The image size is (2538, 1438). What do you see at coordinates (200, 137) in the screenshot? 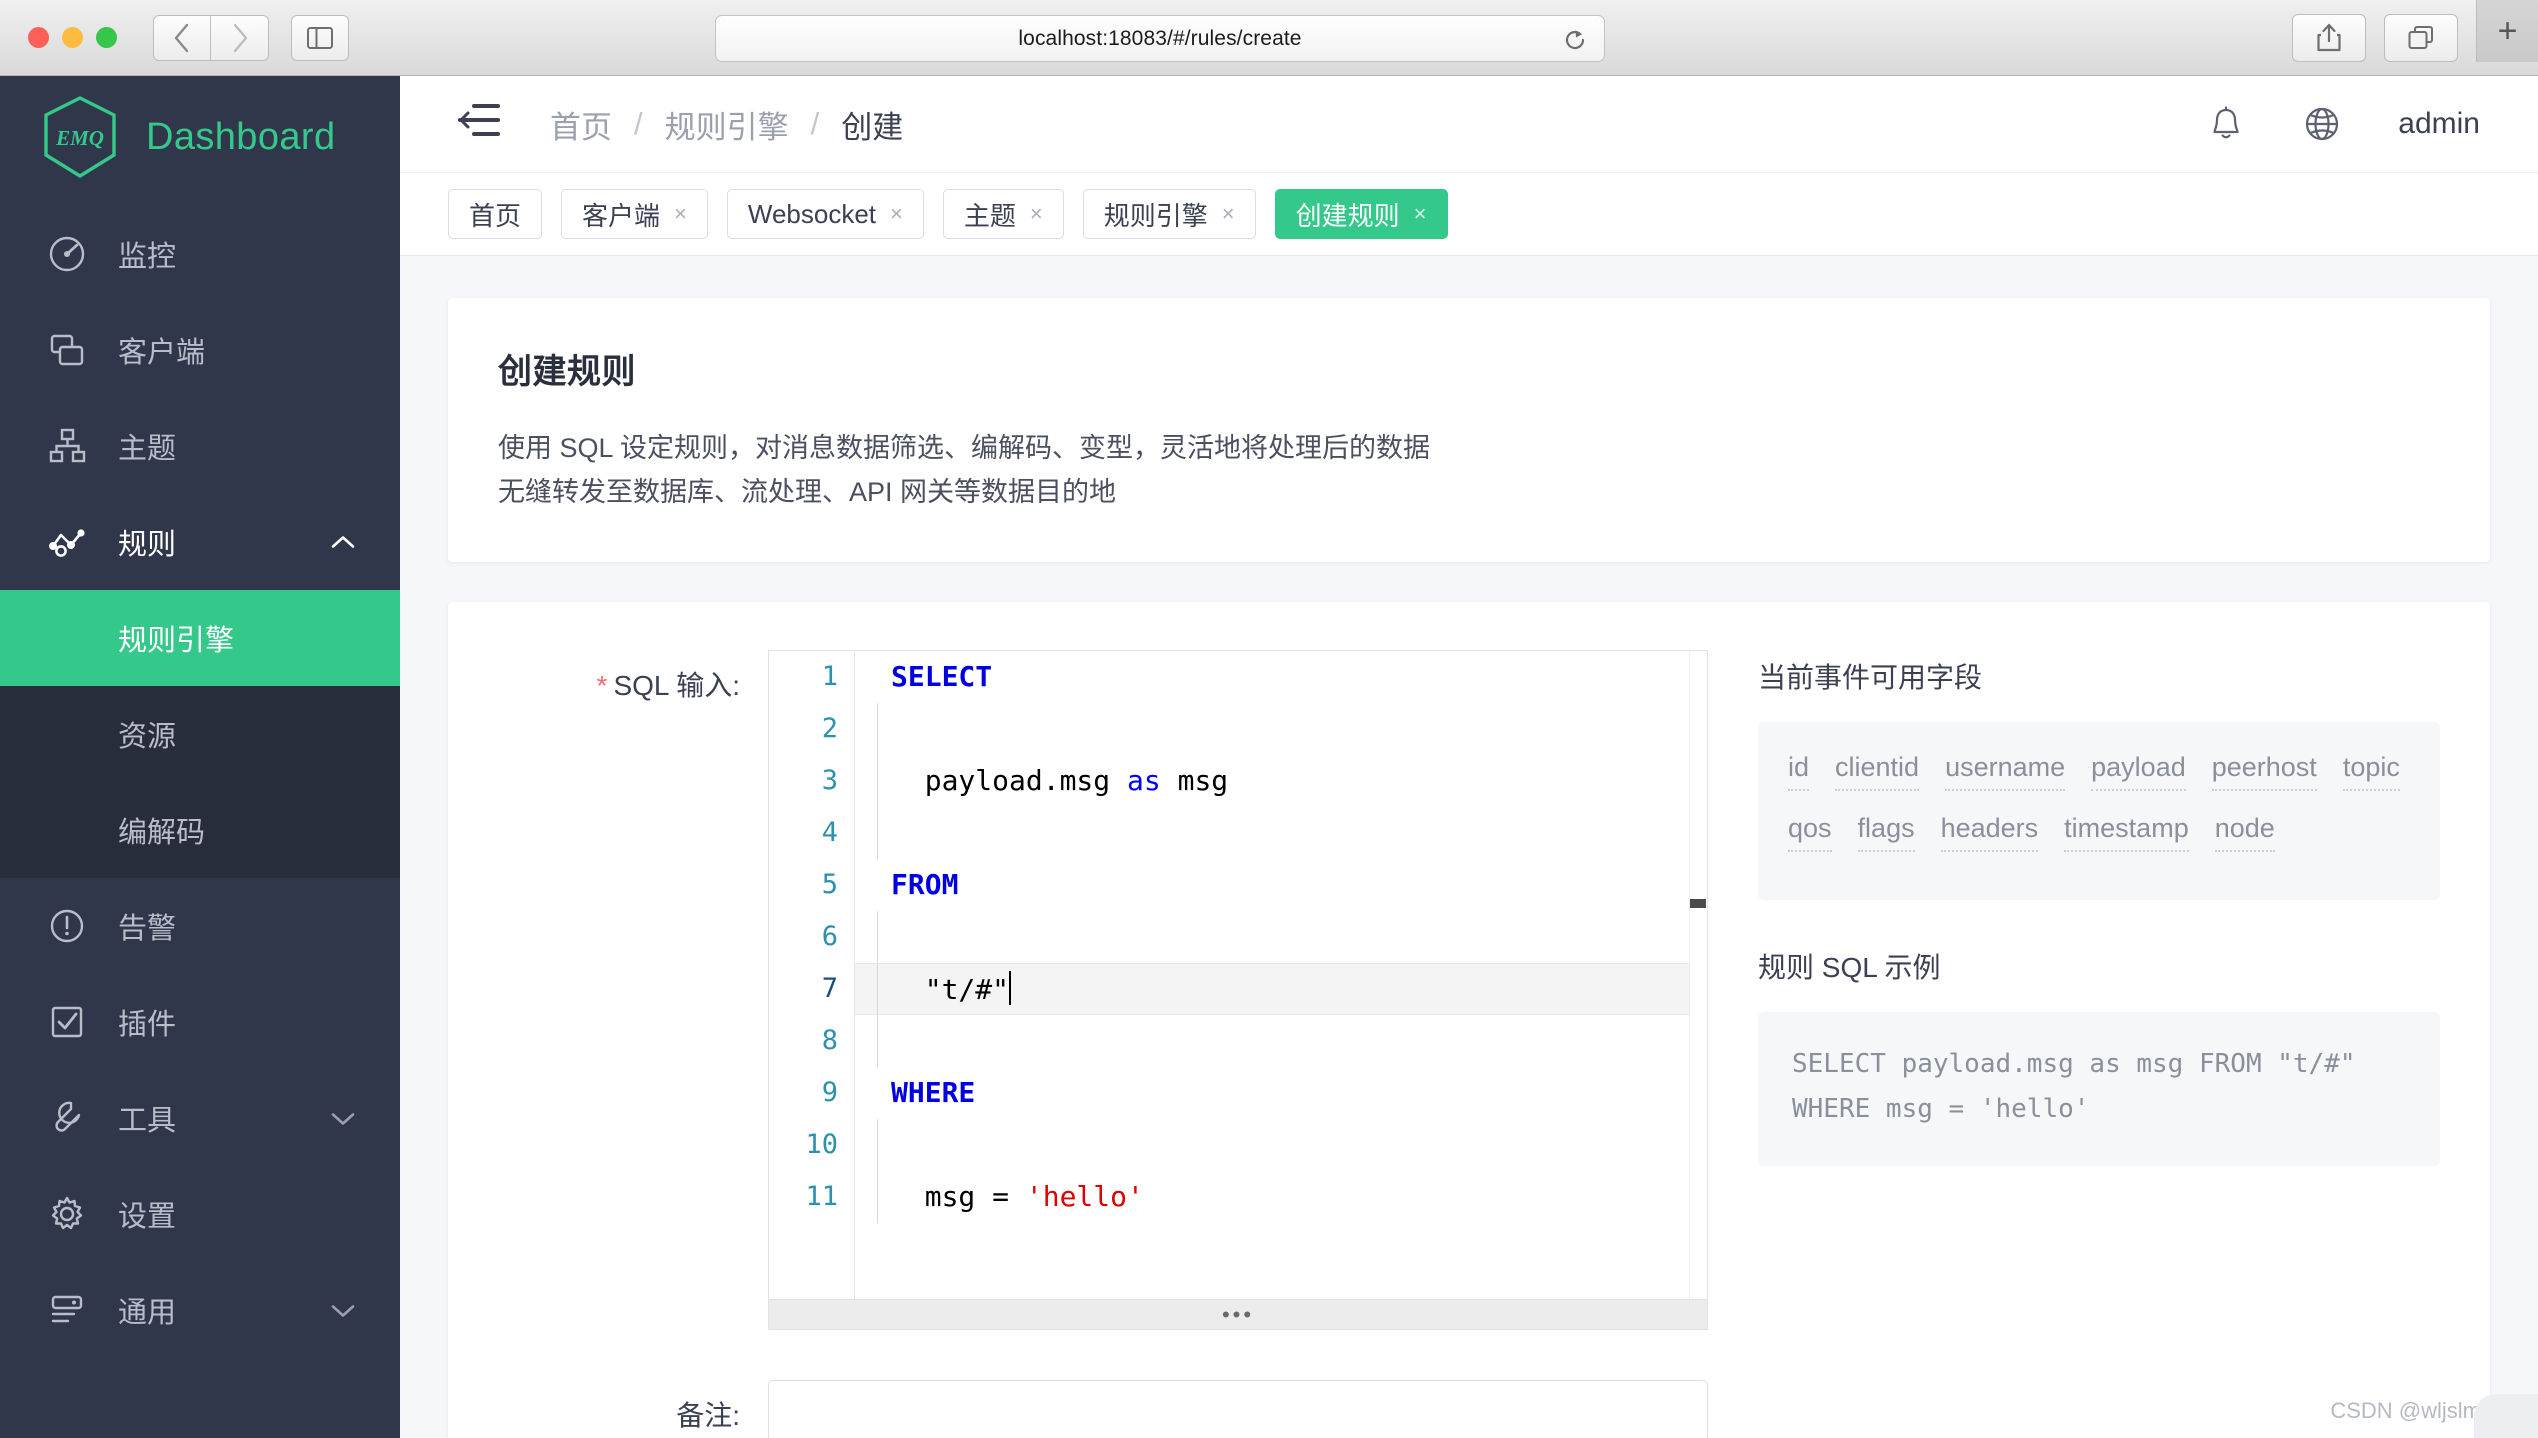
I see `brand: EMQ Dashboard` at bounding box center [200, 137].